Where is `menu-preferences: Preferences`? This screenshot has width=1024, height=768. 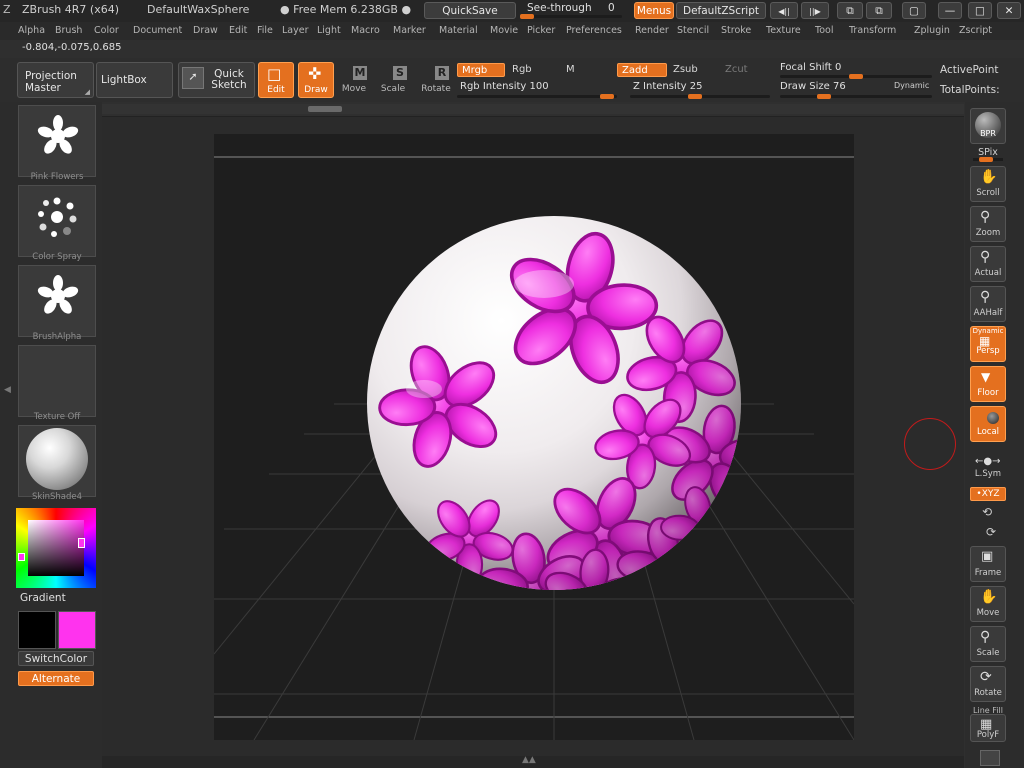
menu-preferences: Preferences is located at coordinates (594, 30).